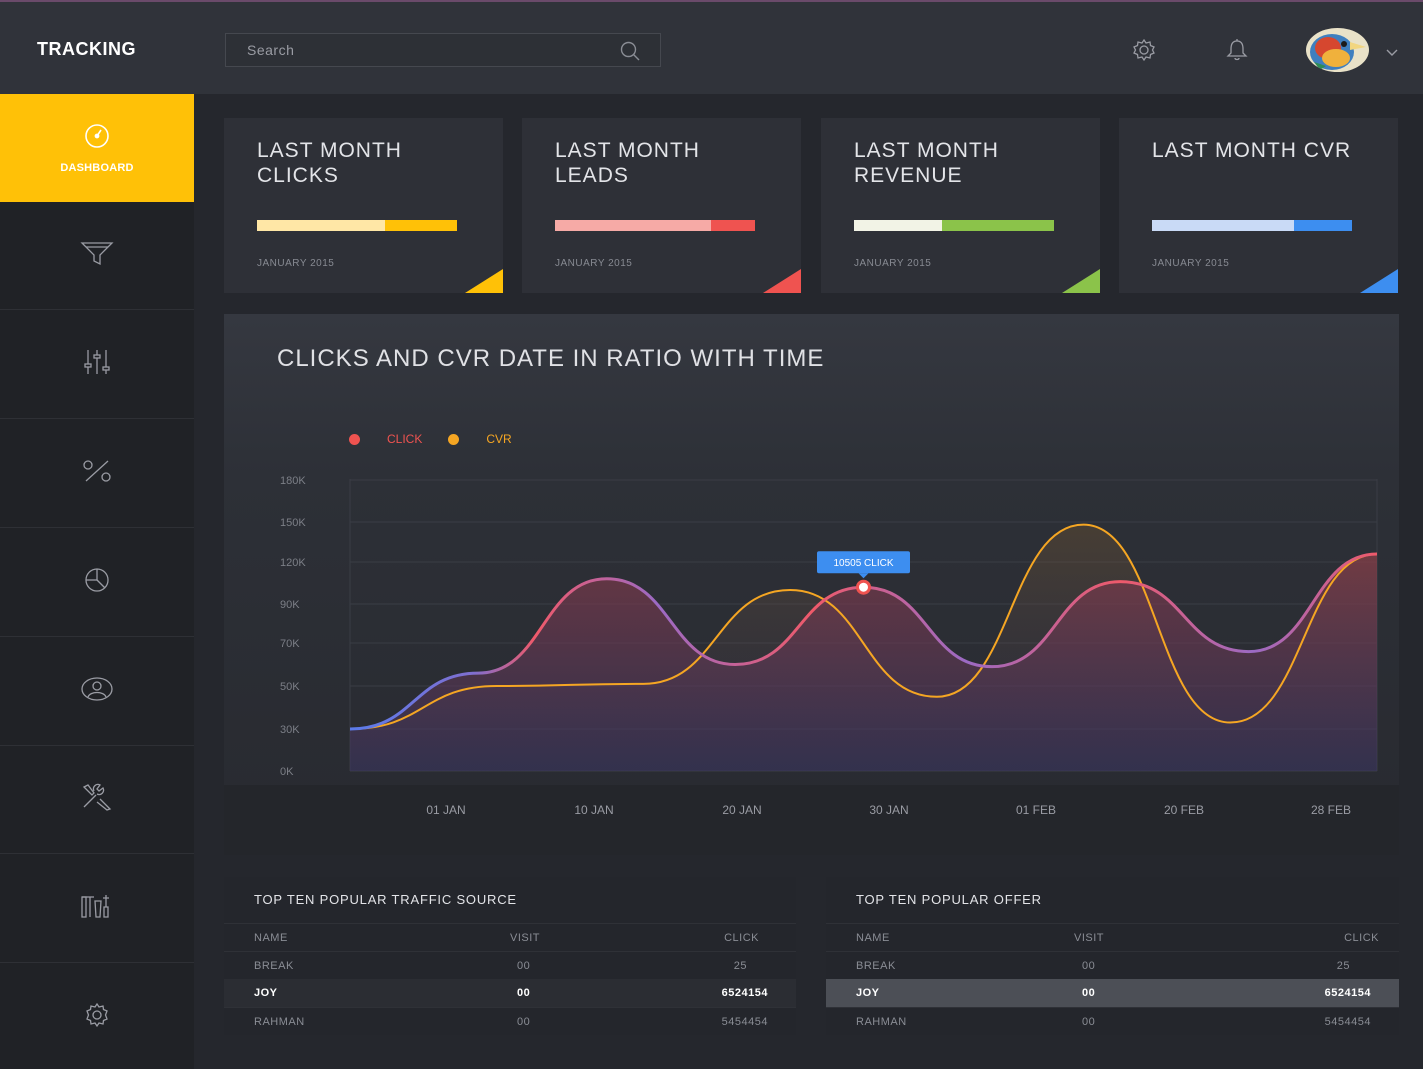 This screenshot has height=1069, width=1423. I want to click on sidebar-item-toolkit, so click(97, 909).